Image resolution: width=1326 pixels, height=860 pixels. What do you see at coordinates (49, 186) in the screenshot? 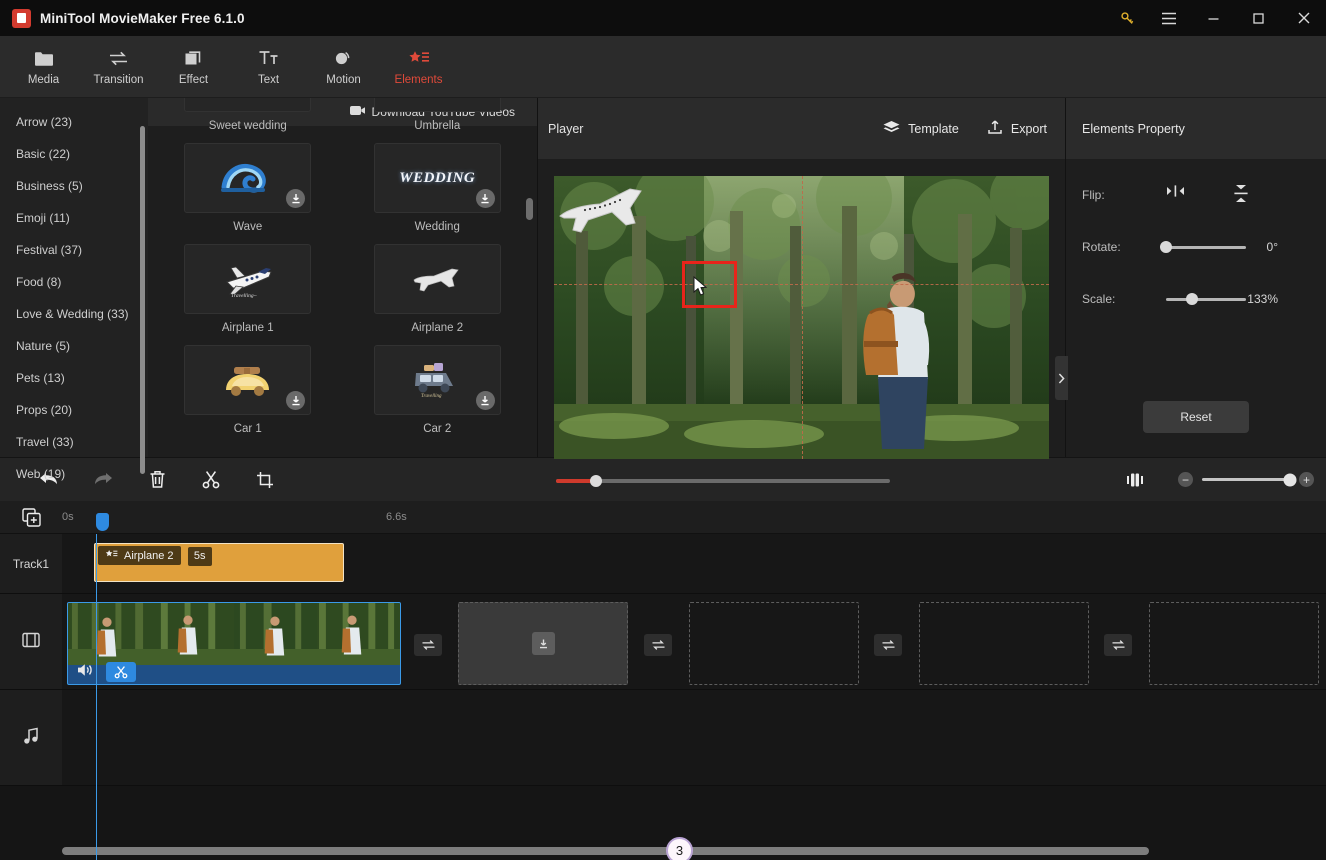
I see `sidebar-item-label: Business (5)` at bounding box center [49, 186].